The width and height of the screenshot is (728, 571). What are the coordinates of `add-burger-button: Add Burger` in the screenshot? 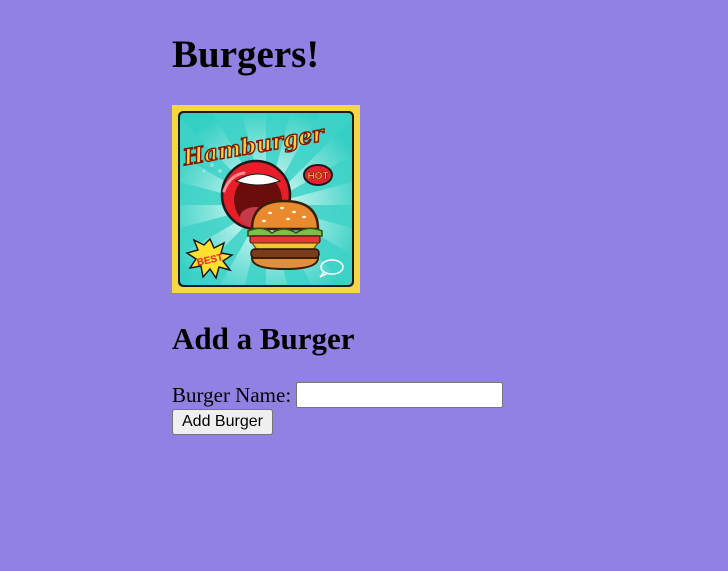 It's located at (222, 422).